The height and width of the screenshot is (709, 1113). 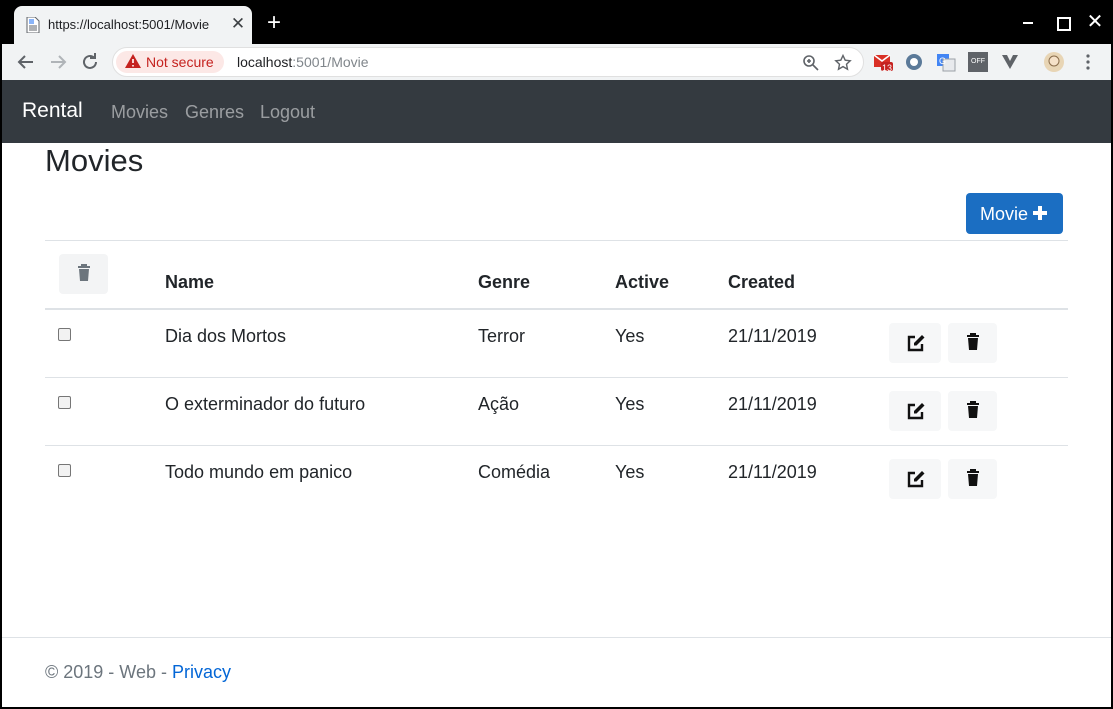 What do you see at coordinates (201, 672) in the screenshot?
I see `privacy-link: Privacy` at bounding box center [201, 672].